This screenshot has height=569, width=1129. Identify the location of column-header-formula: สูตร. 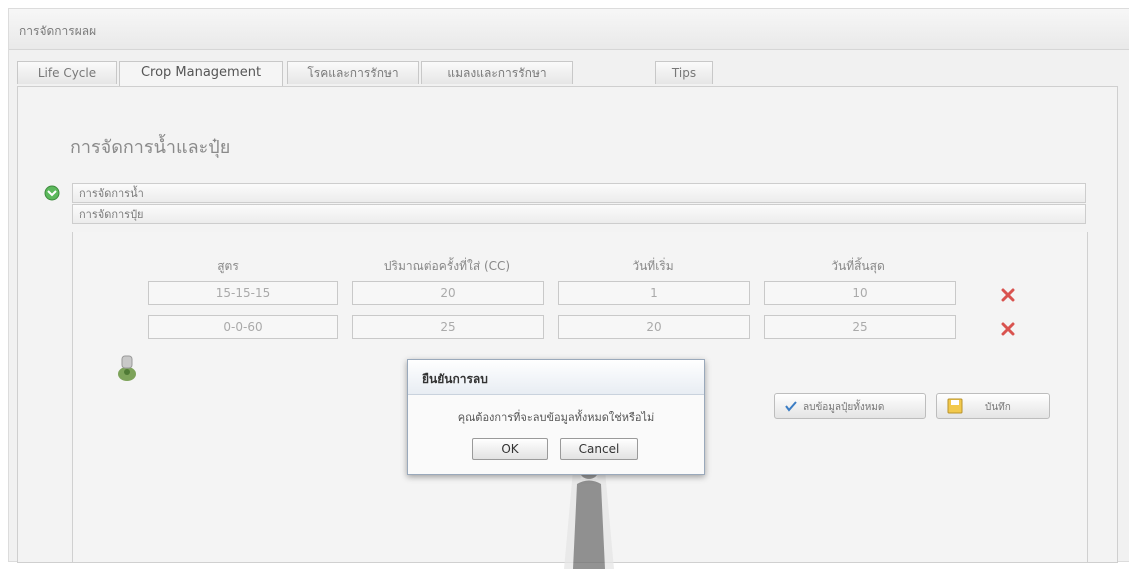
(228, 266).